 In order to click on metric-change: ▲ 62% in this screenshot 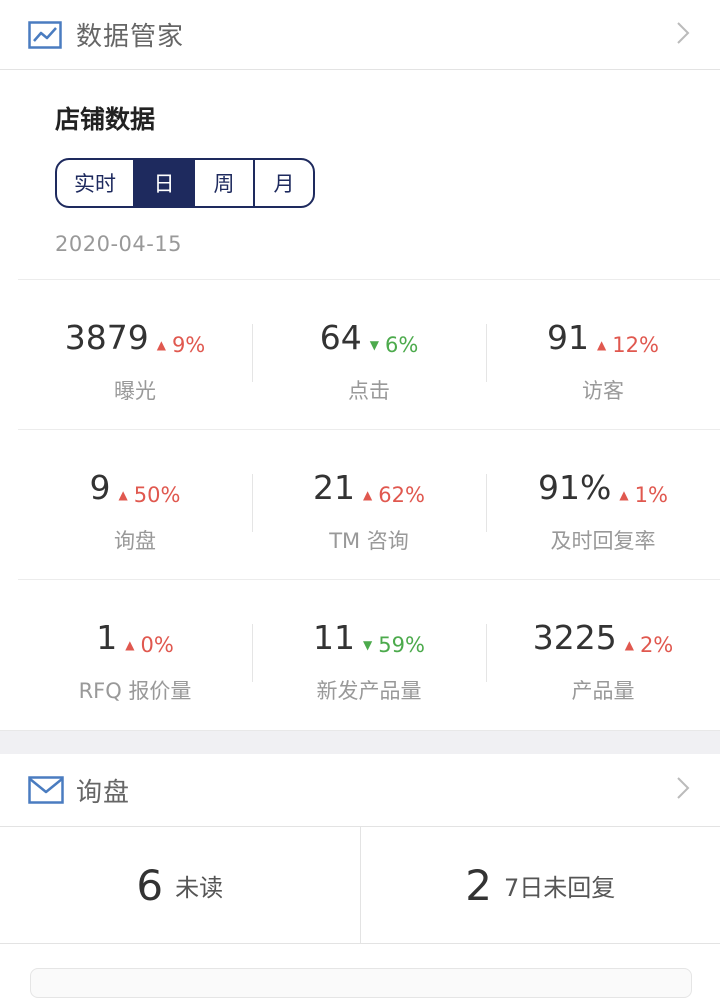, I will do `click(394, 495)`.